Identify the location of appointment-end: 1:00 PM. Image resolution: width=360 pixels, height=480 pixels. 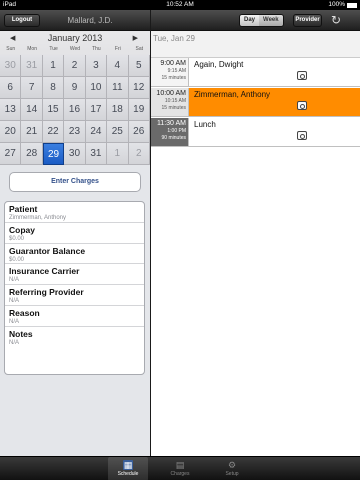
(176, 131).